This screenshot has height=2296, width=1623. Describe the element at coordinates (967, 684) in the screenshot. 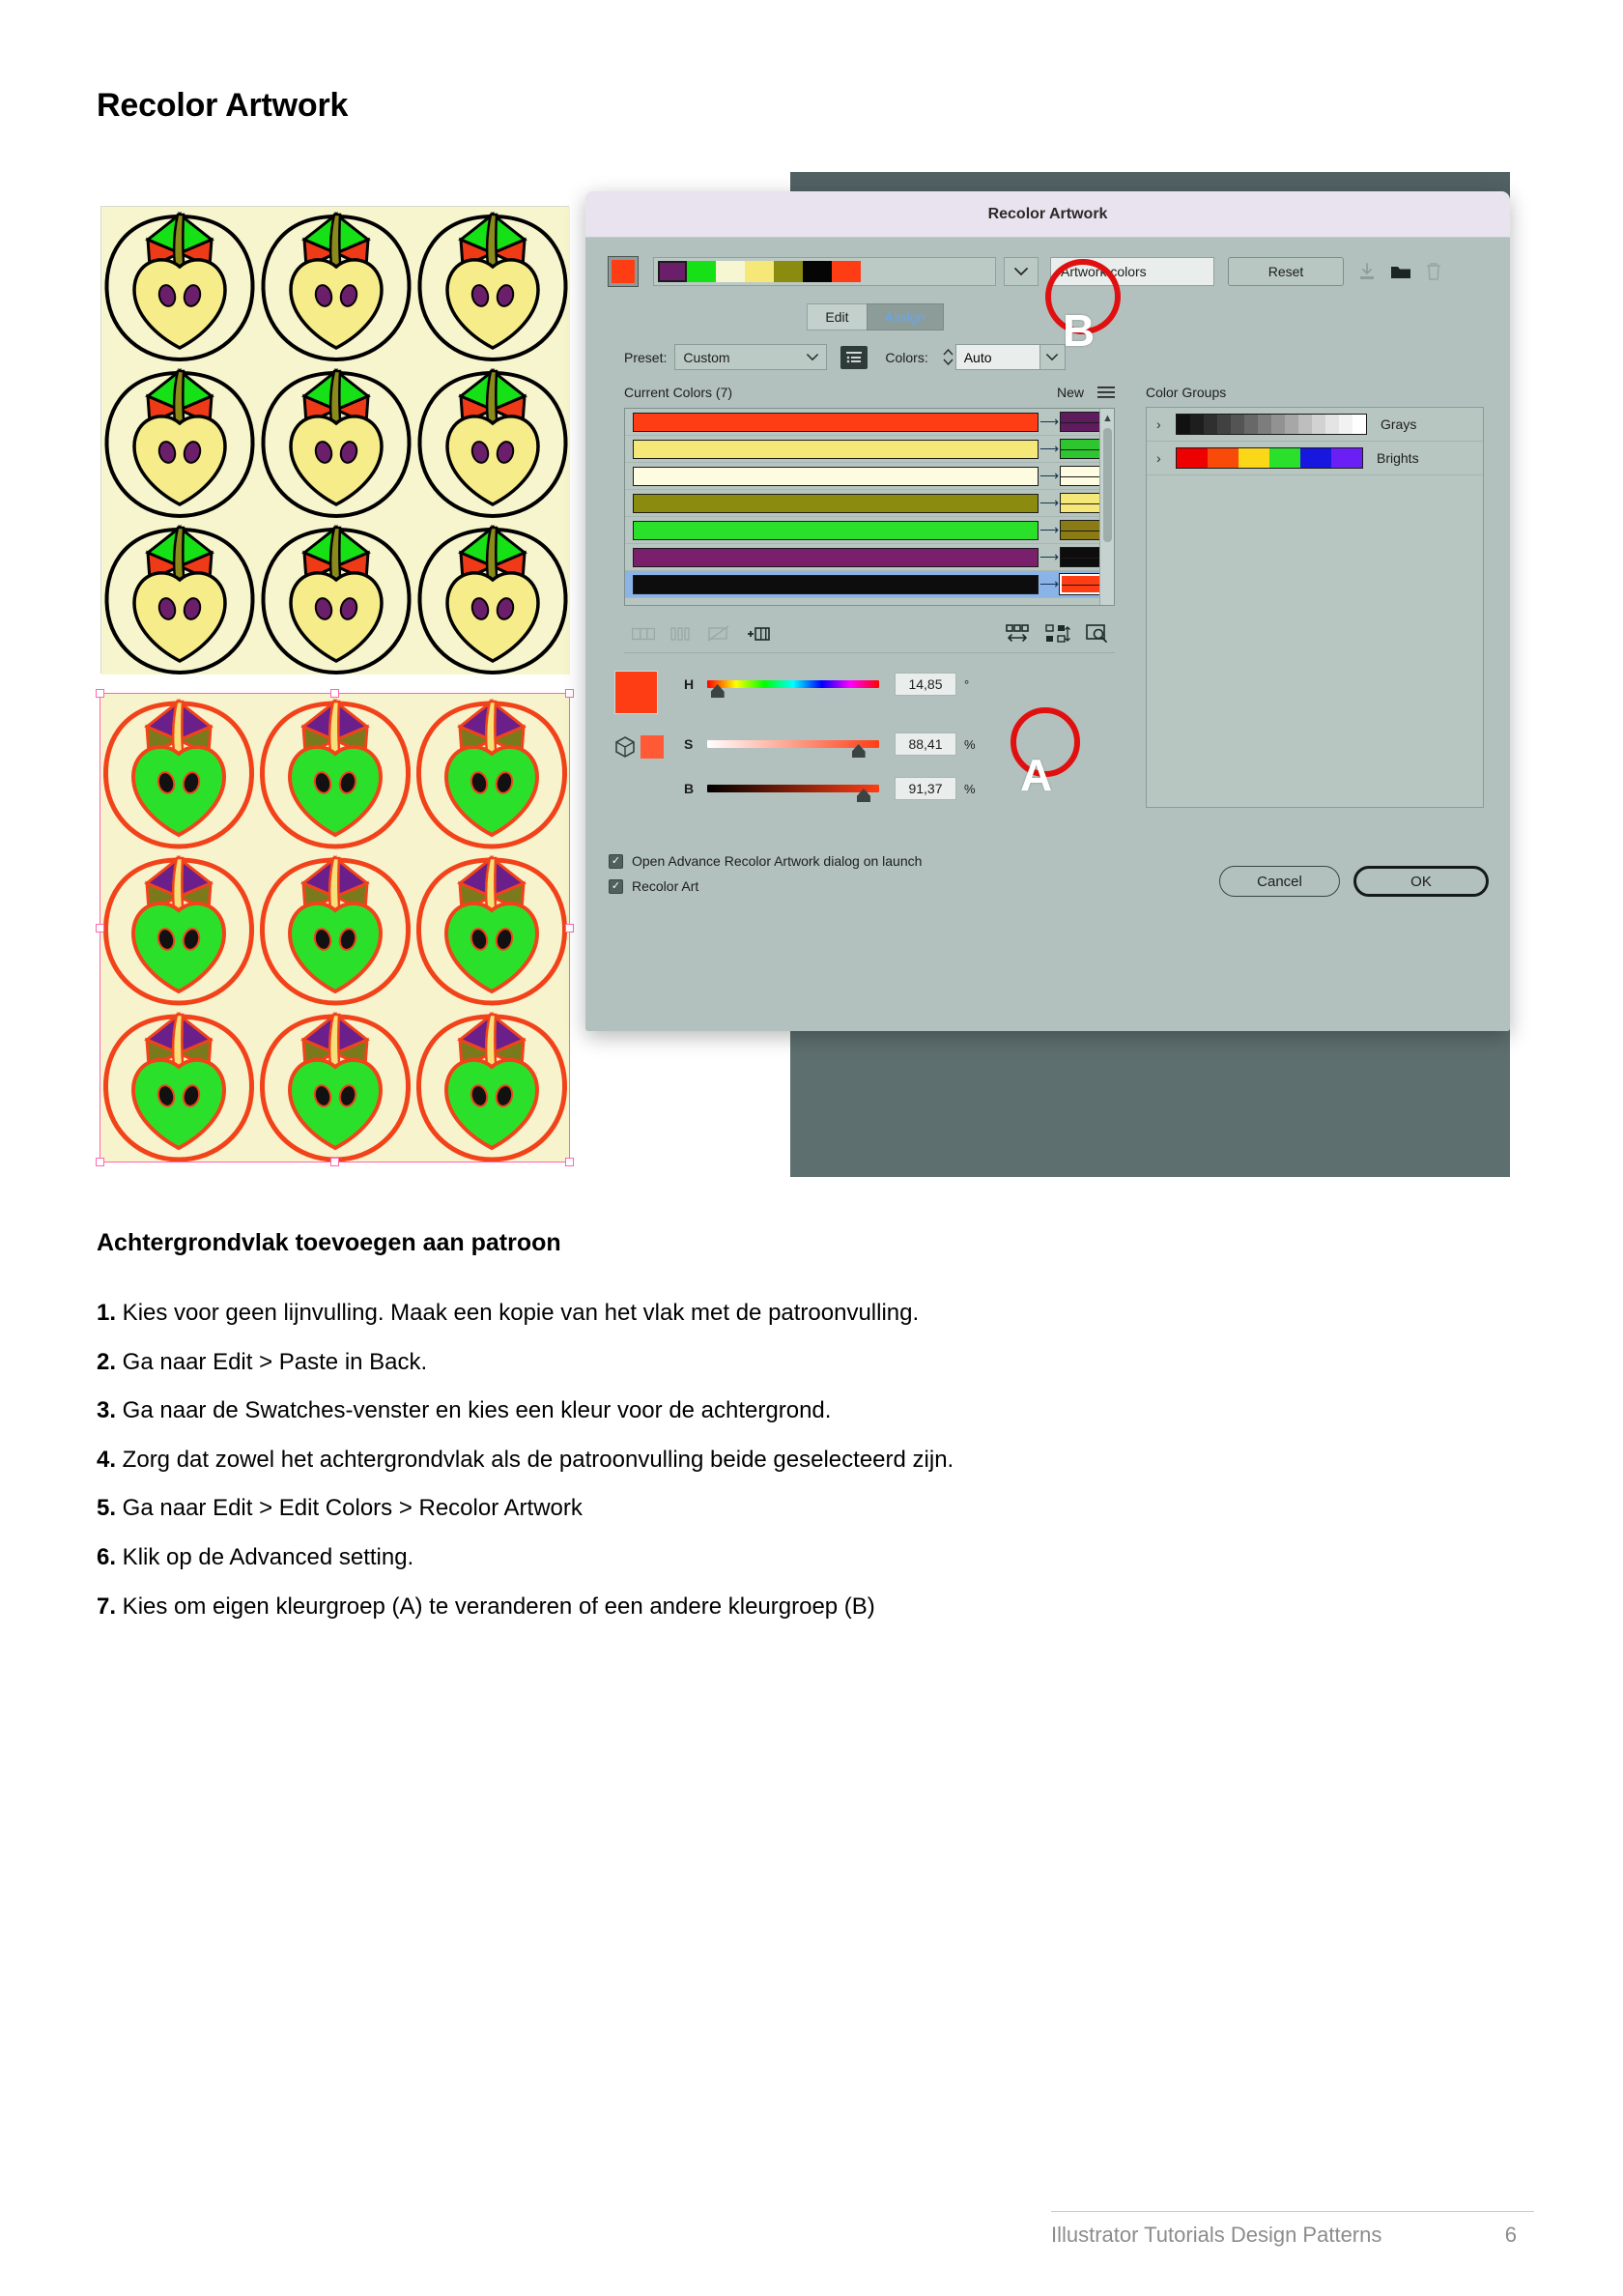

I see `hue-unit: °` at that location.